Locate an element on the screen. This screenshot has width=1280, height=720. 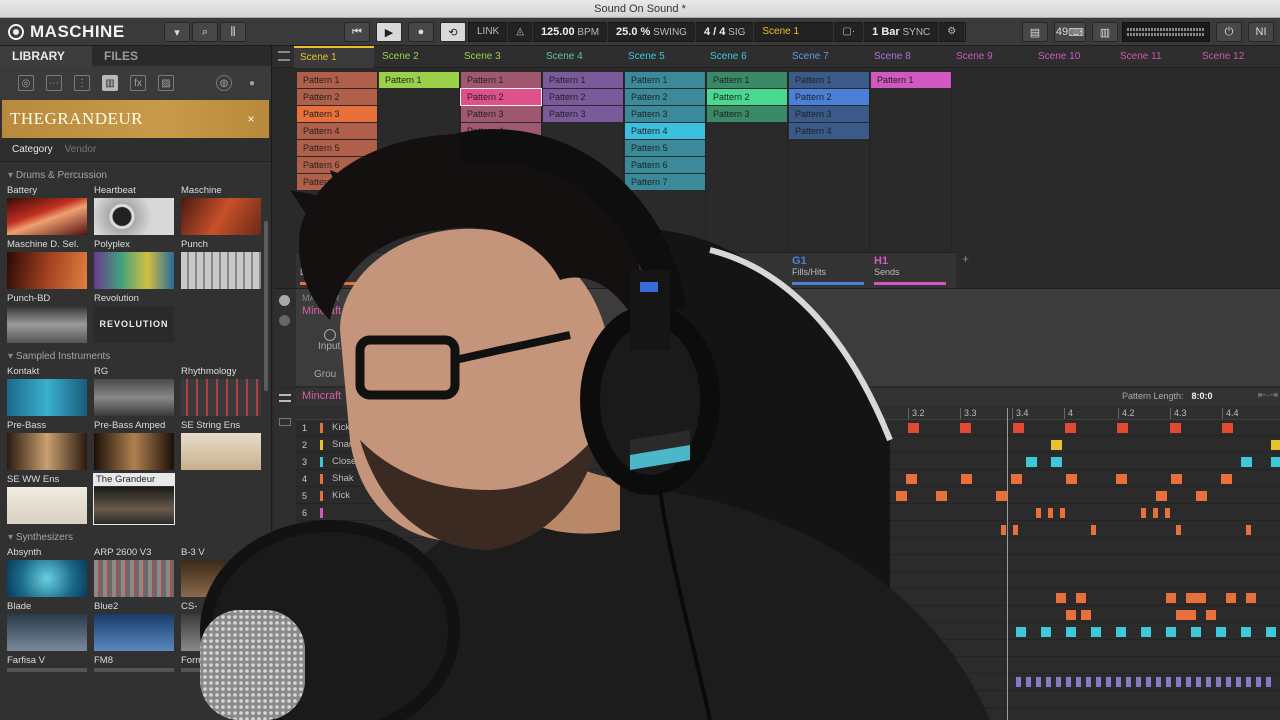
product-tile: Pre-Bass Amped is located at coordinates (134, 445).